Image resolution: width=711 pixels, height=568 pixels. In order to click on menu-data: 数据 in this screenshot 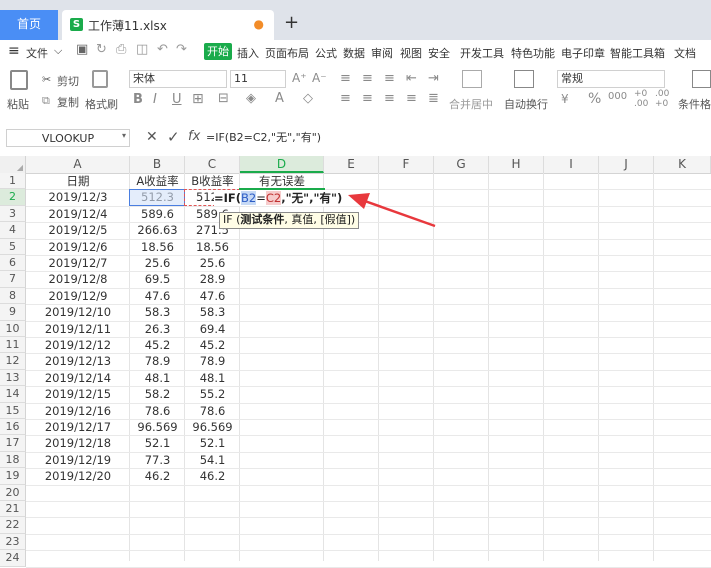, I will do `click(354, 53)`.